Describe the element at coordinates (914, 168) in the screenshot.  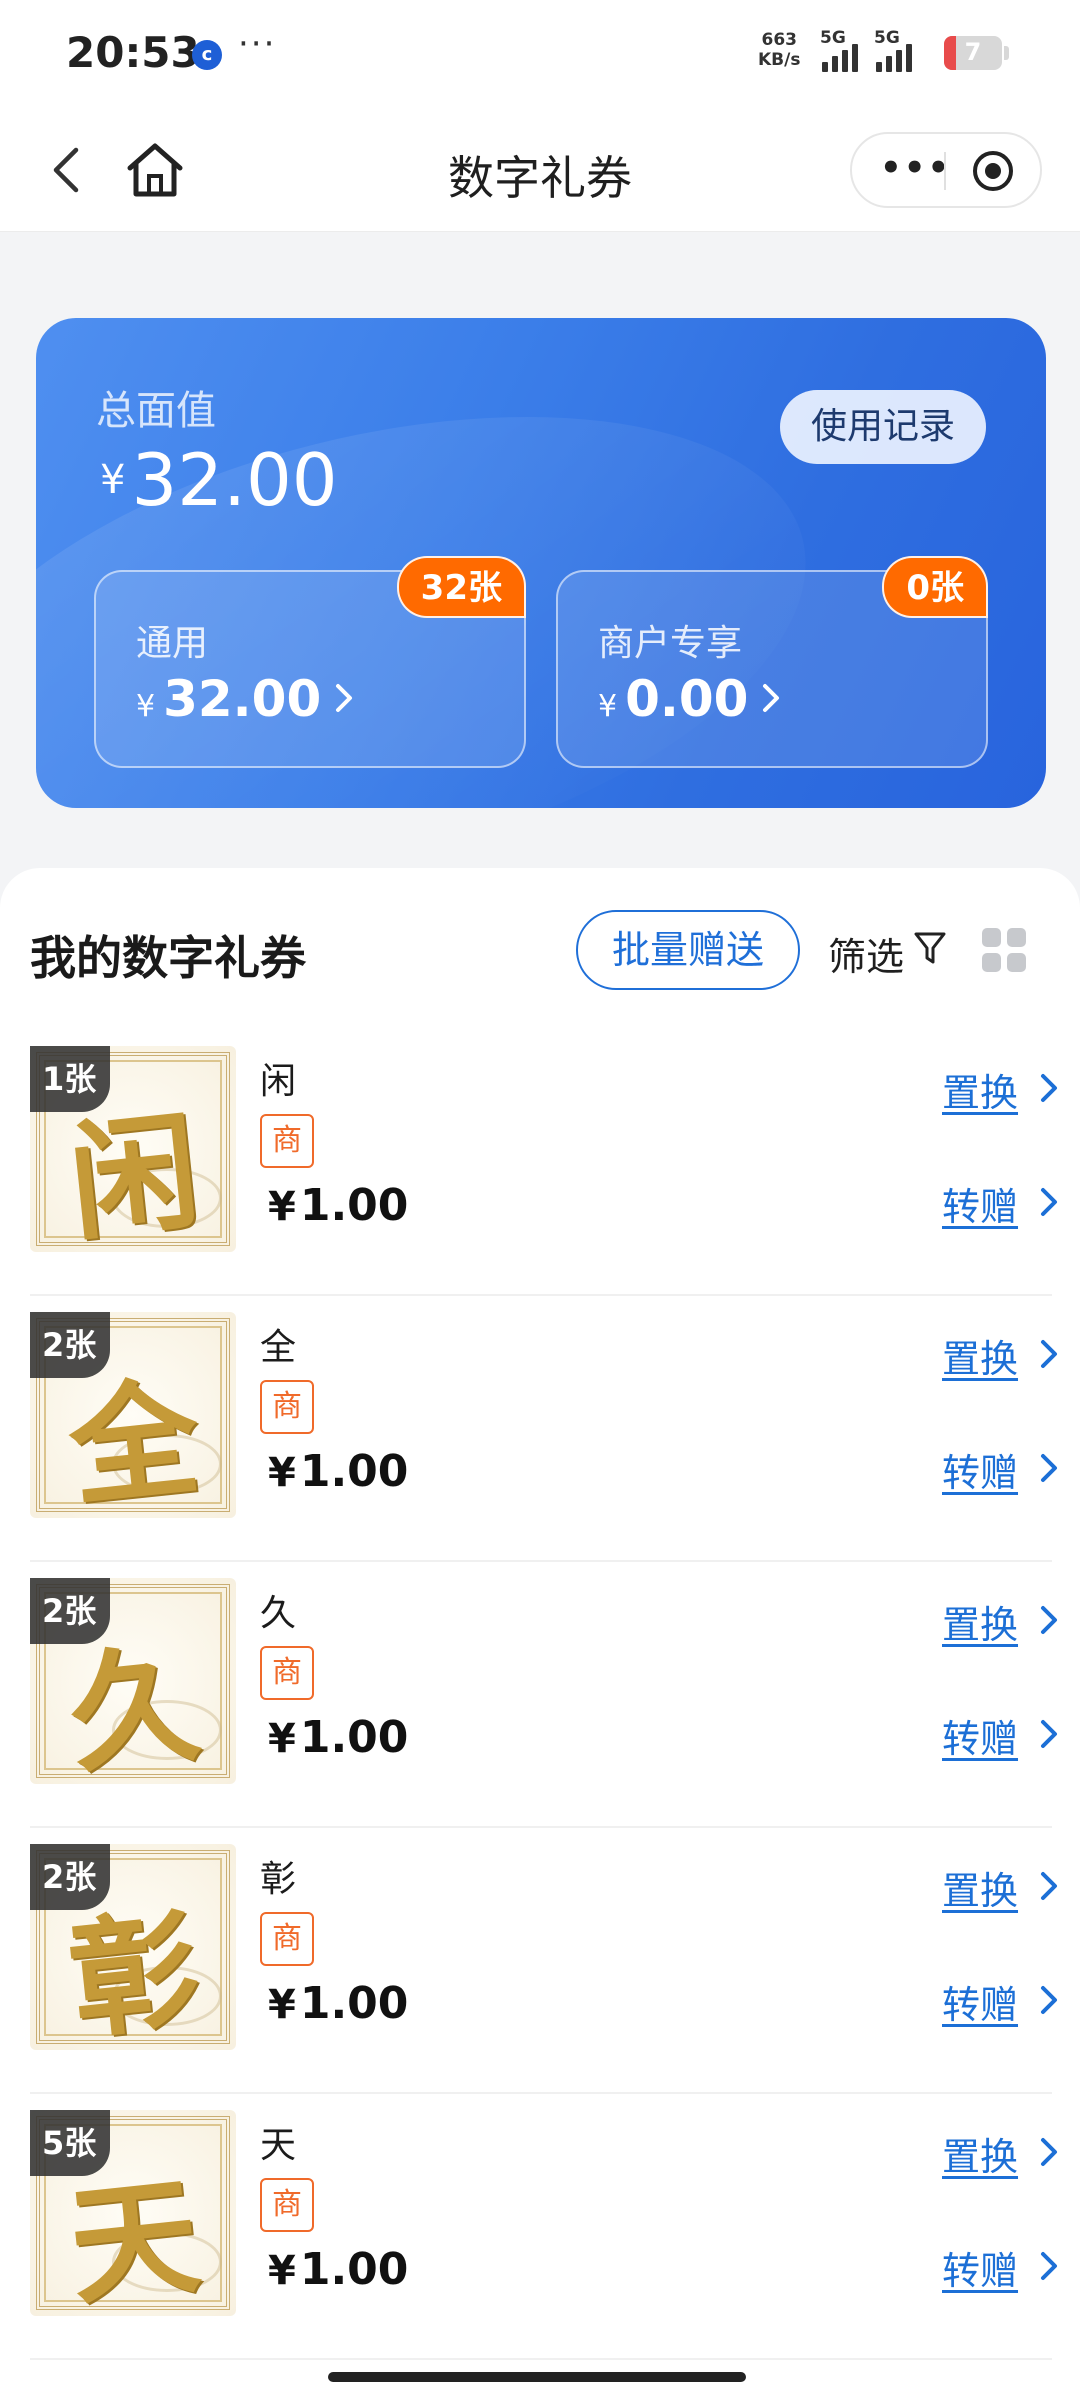
I see `more-menu-button: •••` at that location.